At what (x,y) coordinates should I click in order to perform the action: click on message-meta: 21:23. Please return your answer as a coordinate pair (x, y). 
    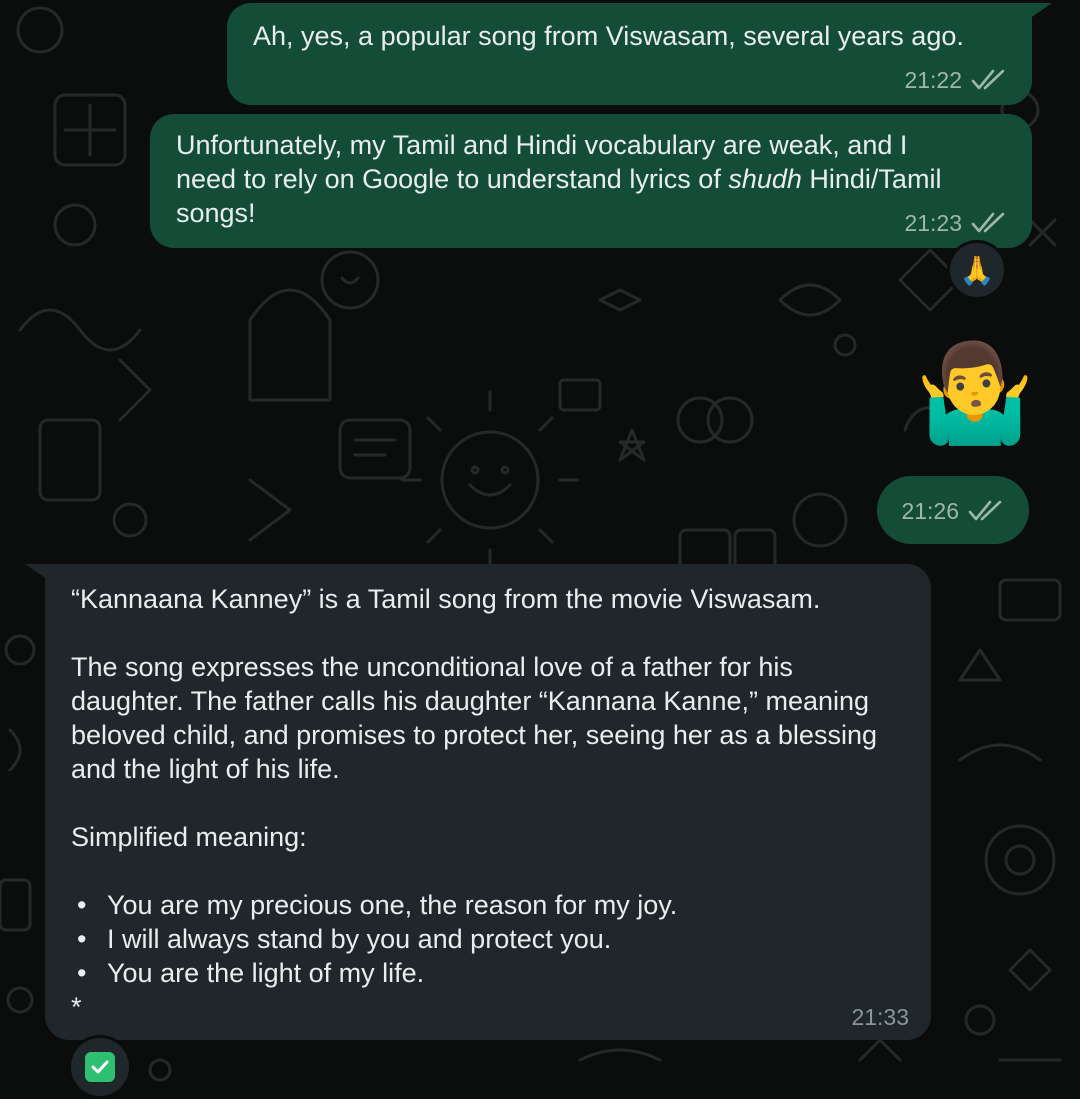
    Looking at the image, I should click on (957, 223).